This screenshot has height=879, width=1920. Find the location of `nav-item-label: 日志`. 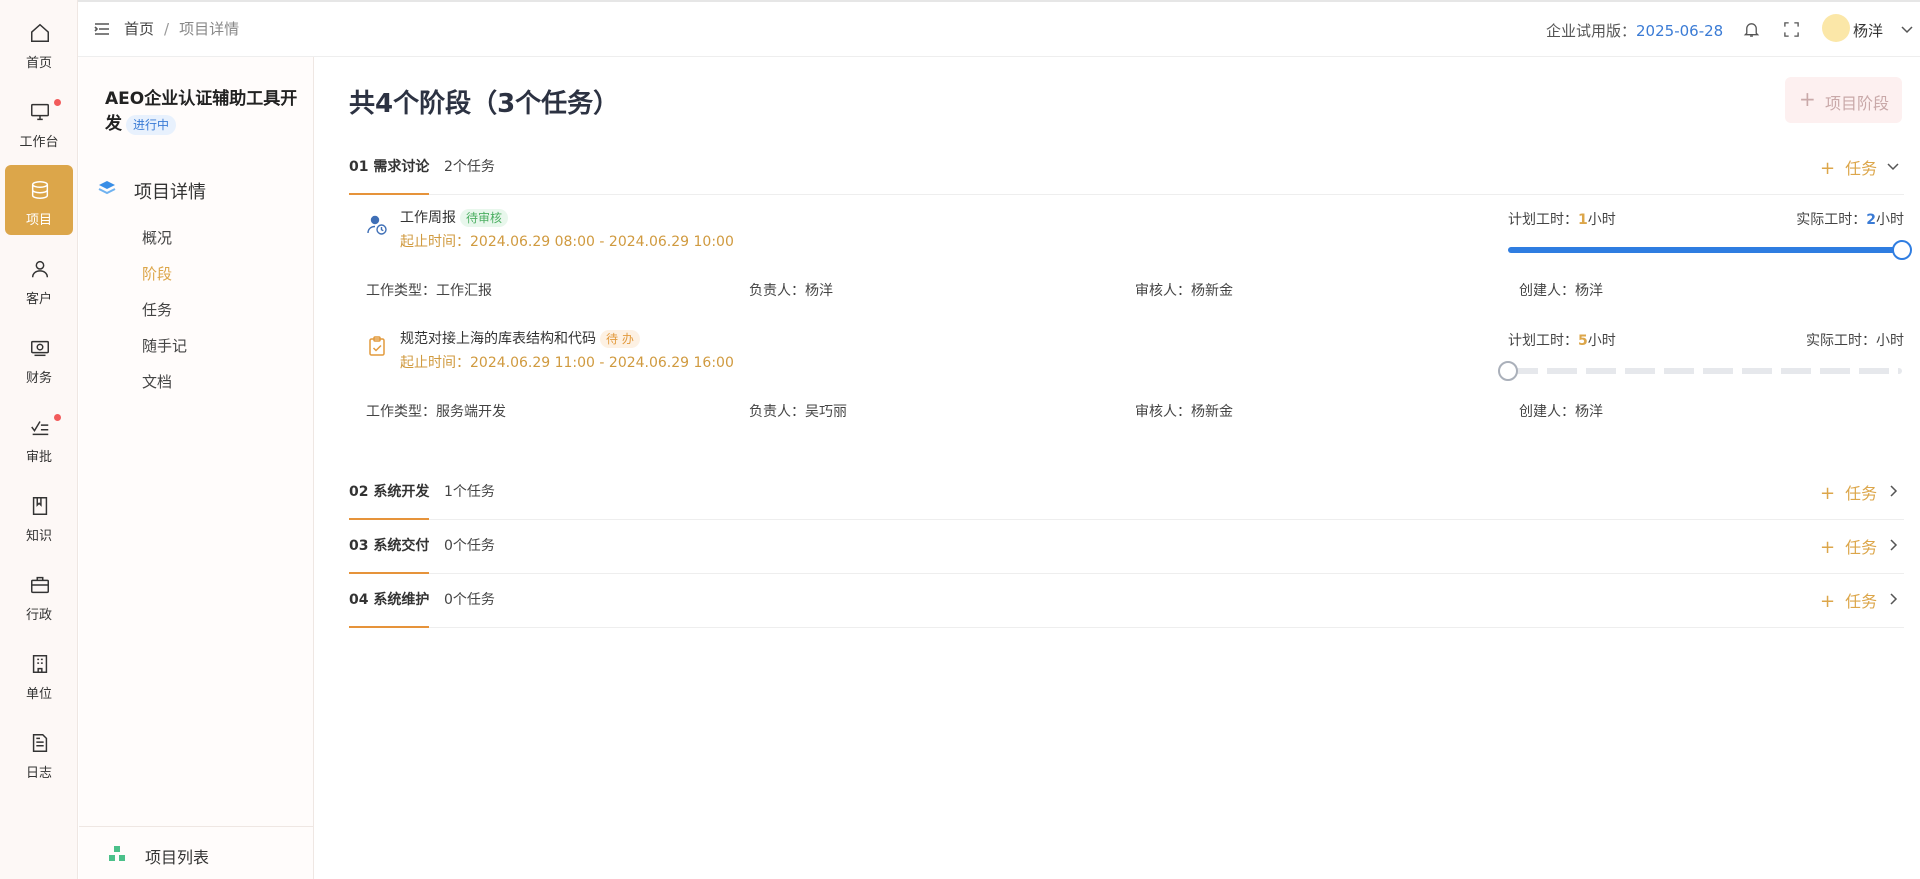

nav-item-label: 日志 is located at coordinates (38, 773).